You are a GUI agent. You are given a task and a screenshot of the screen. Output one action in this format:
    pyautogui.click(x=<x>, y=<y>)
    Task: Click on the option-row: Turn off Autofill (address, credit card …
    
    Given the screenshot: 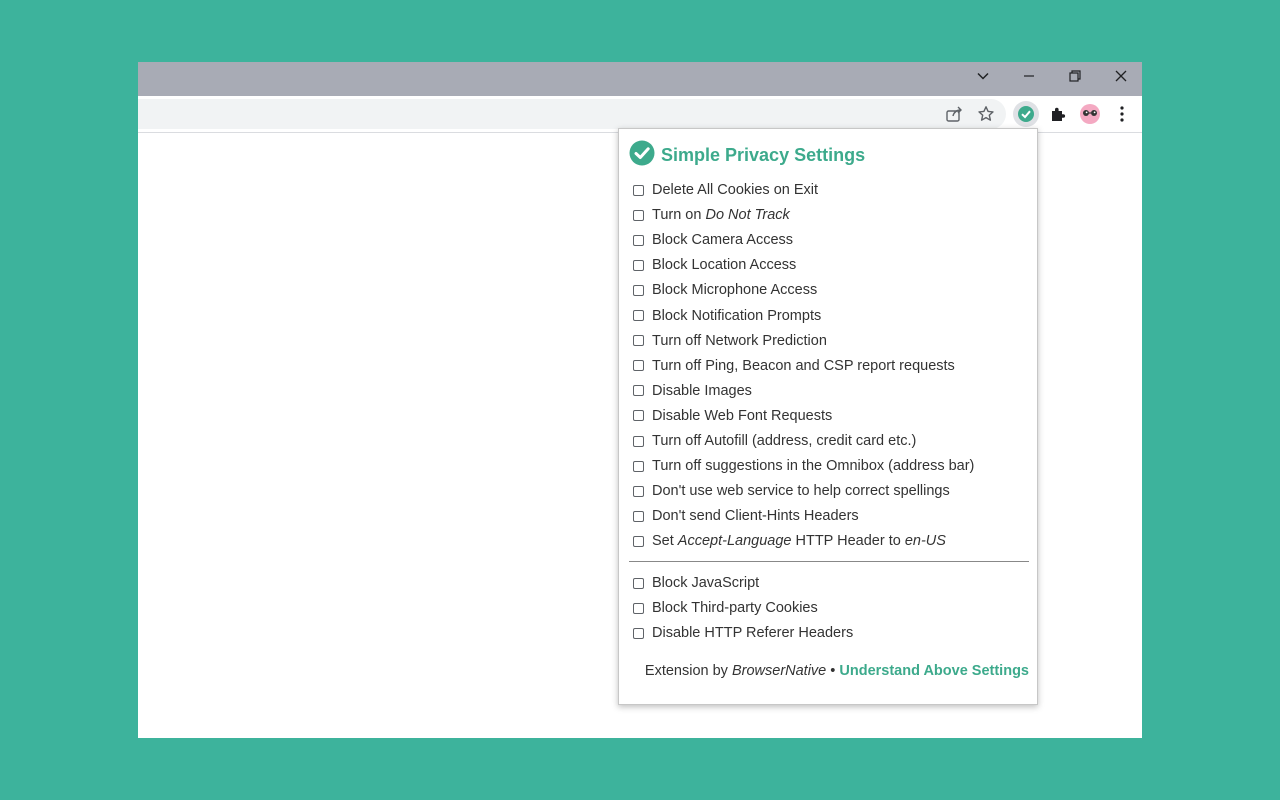 What is the action you would take?
    pyautogui.click(x=828, y=441)
    